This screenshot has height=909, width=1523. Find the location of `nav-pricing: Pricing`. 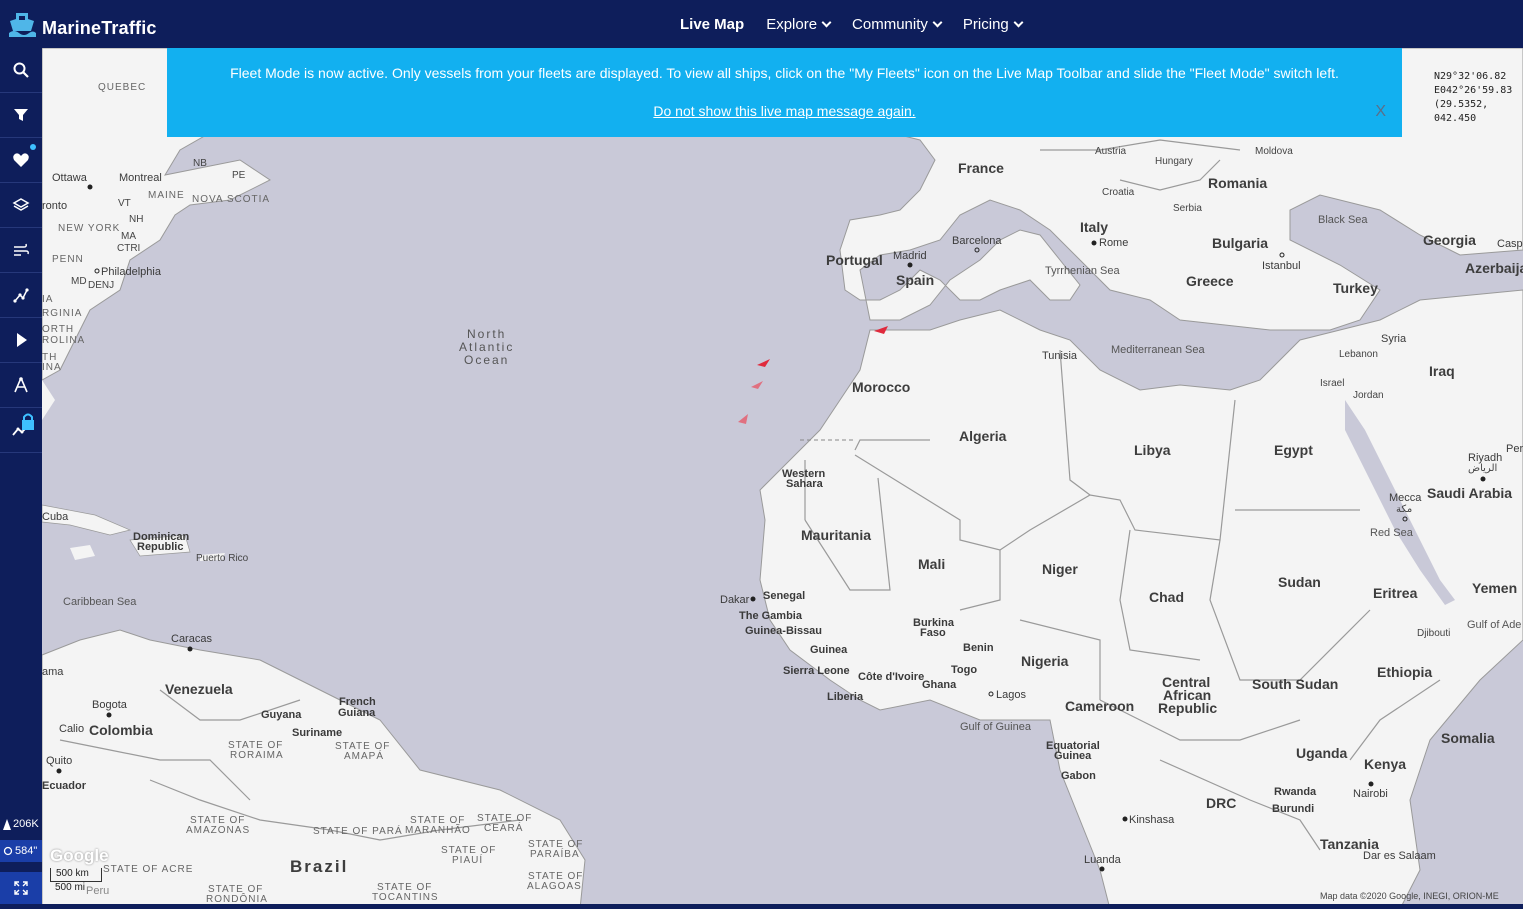

nav-pricing: Pricing is located at coordinates (993, 24).